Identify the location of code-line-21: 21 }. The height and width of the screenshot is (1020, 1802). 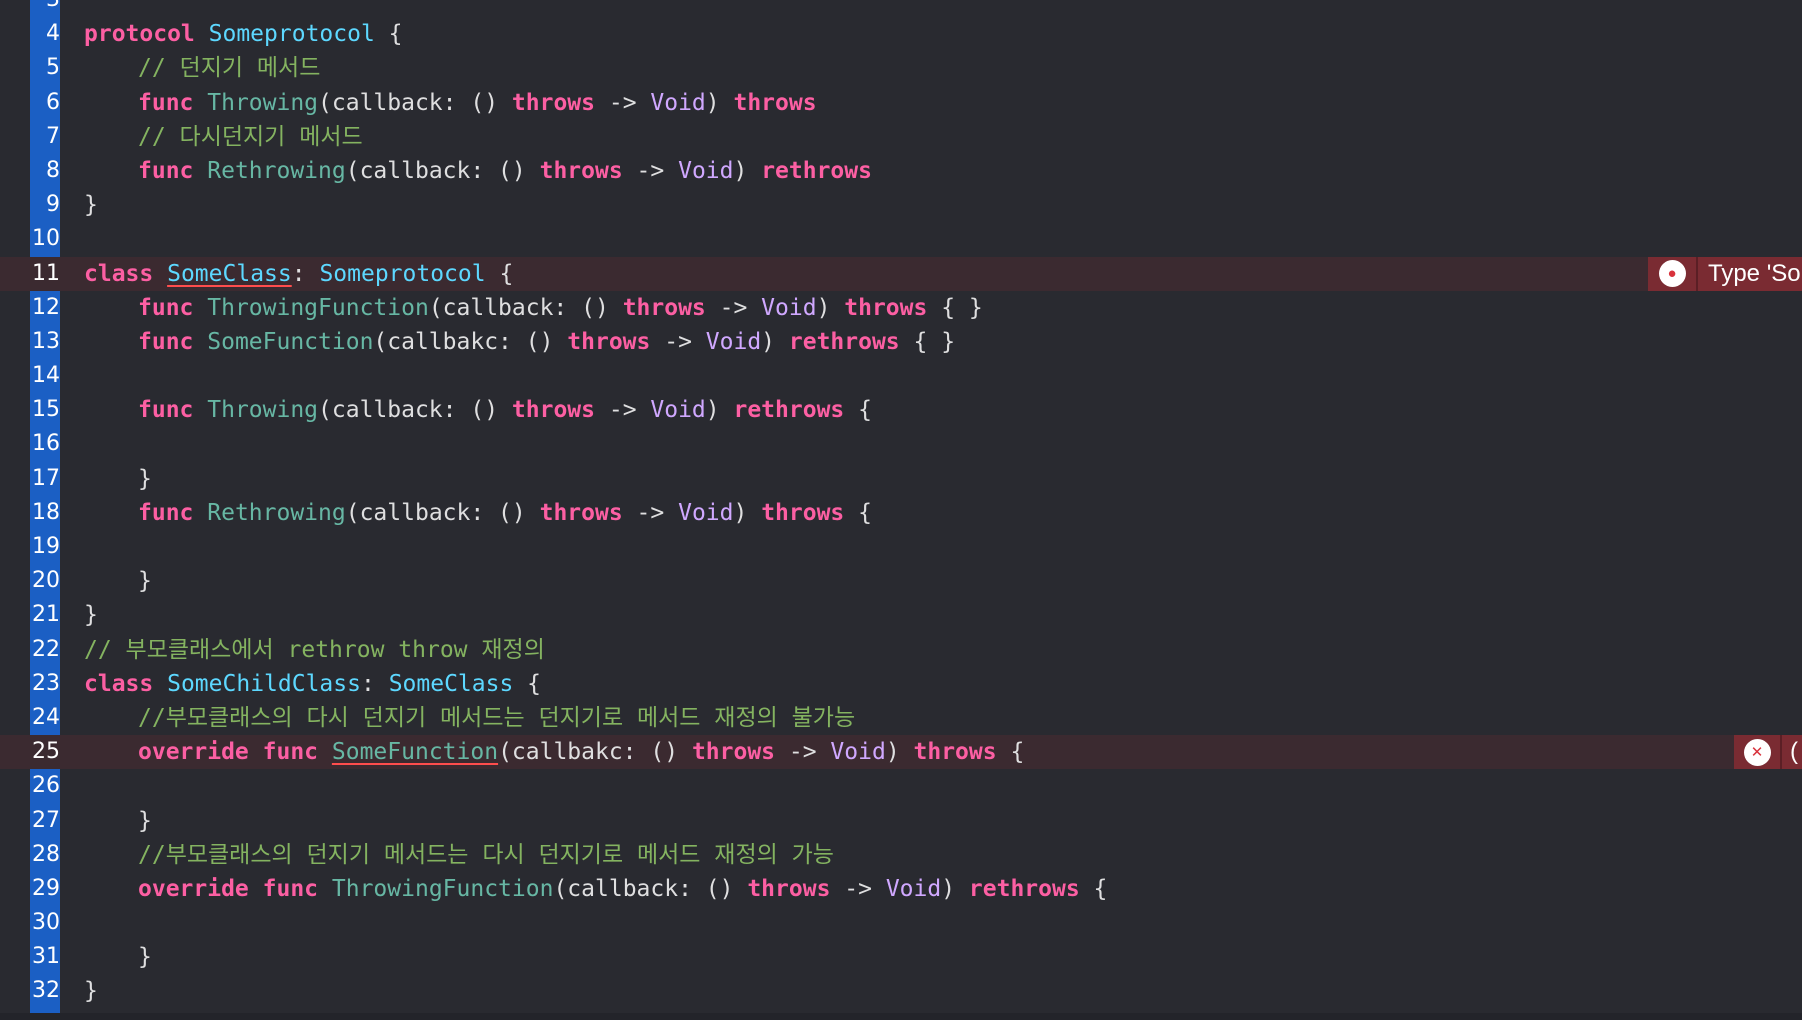
(901, 615).